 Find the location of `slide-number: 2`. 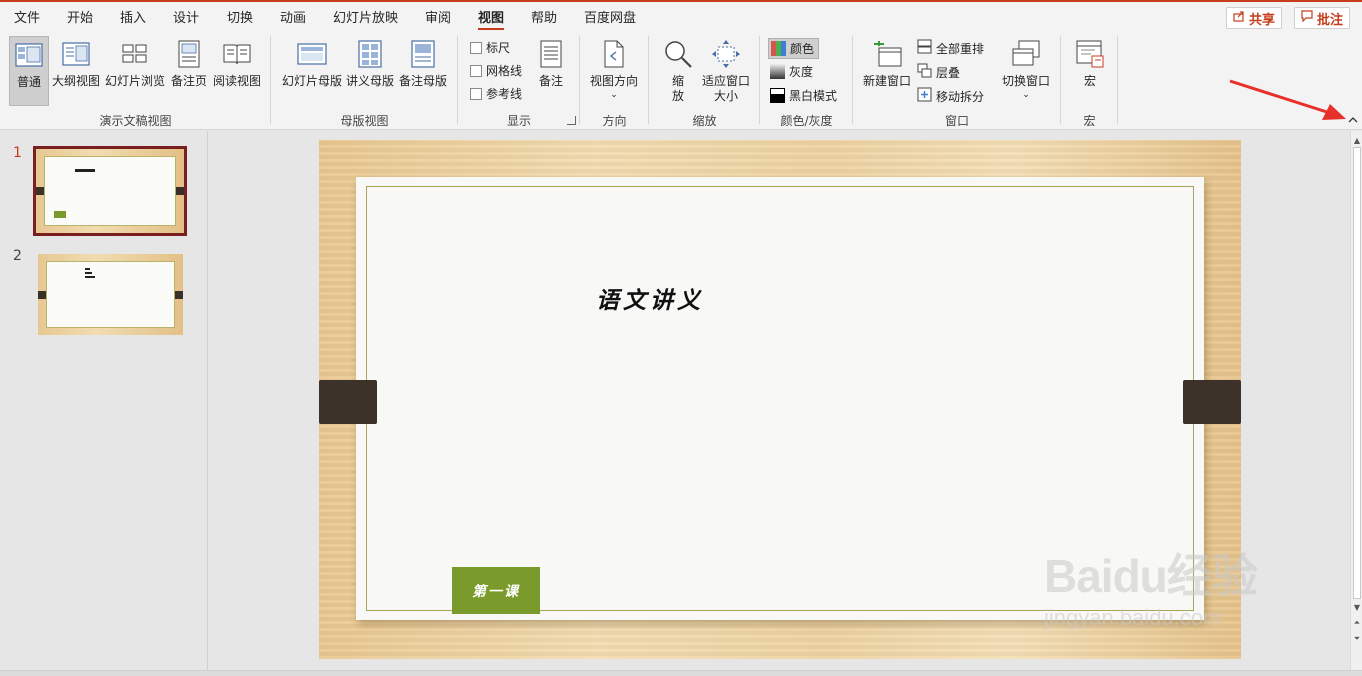

slide-number: 2 is located at coordinates (17, 256).